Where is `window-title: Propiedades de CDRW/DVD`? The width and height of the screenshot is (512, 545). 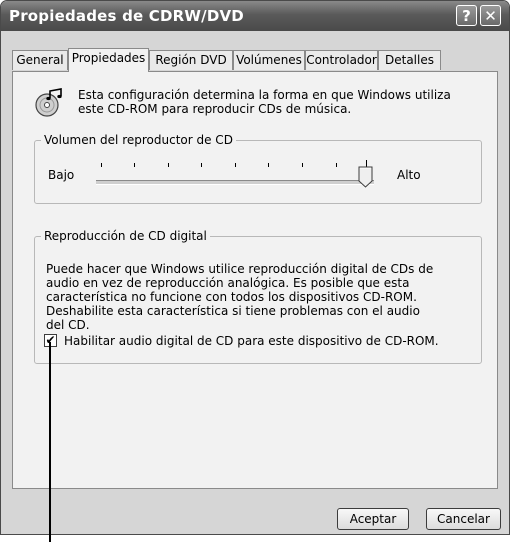
window-title: Propiedades de CDRW/DVD is located at coordinates (126, 16).